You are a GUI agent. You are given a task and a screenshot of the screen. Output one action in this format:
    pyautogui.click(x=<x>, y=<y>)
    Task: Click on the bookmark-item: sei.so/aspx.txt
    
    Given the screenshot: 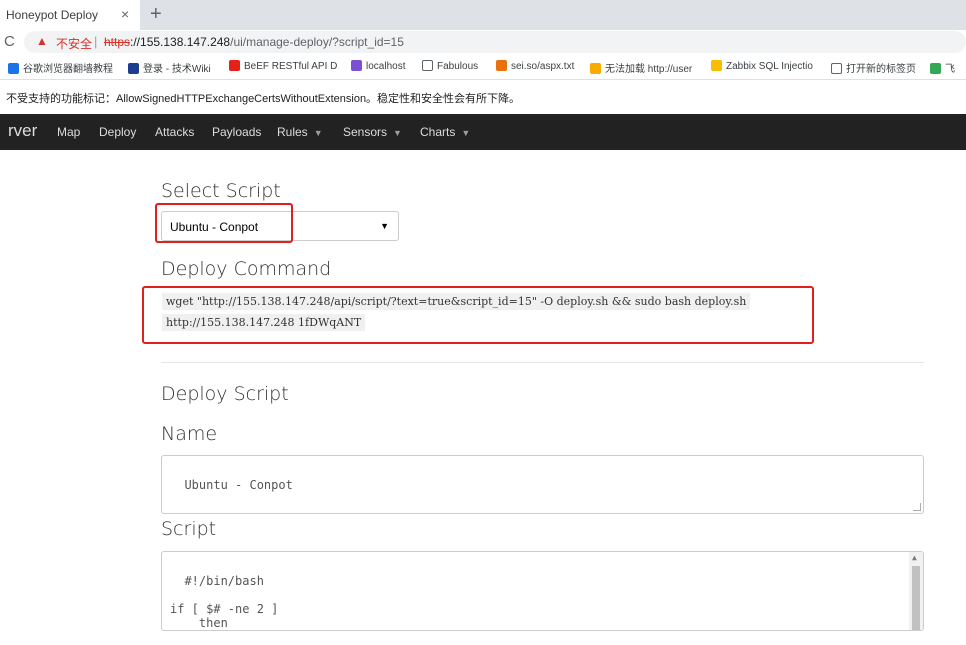 What is the action you would take?
    pyautogui.click(x=535, y=66)
    